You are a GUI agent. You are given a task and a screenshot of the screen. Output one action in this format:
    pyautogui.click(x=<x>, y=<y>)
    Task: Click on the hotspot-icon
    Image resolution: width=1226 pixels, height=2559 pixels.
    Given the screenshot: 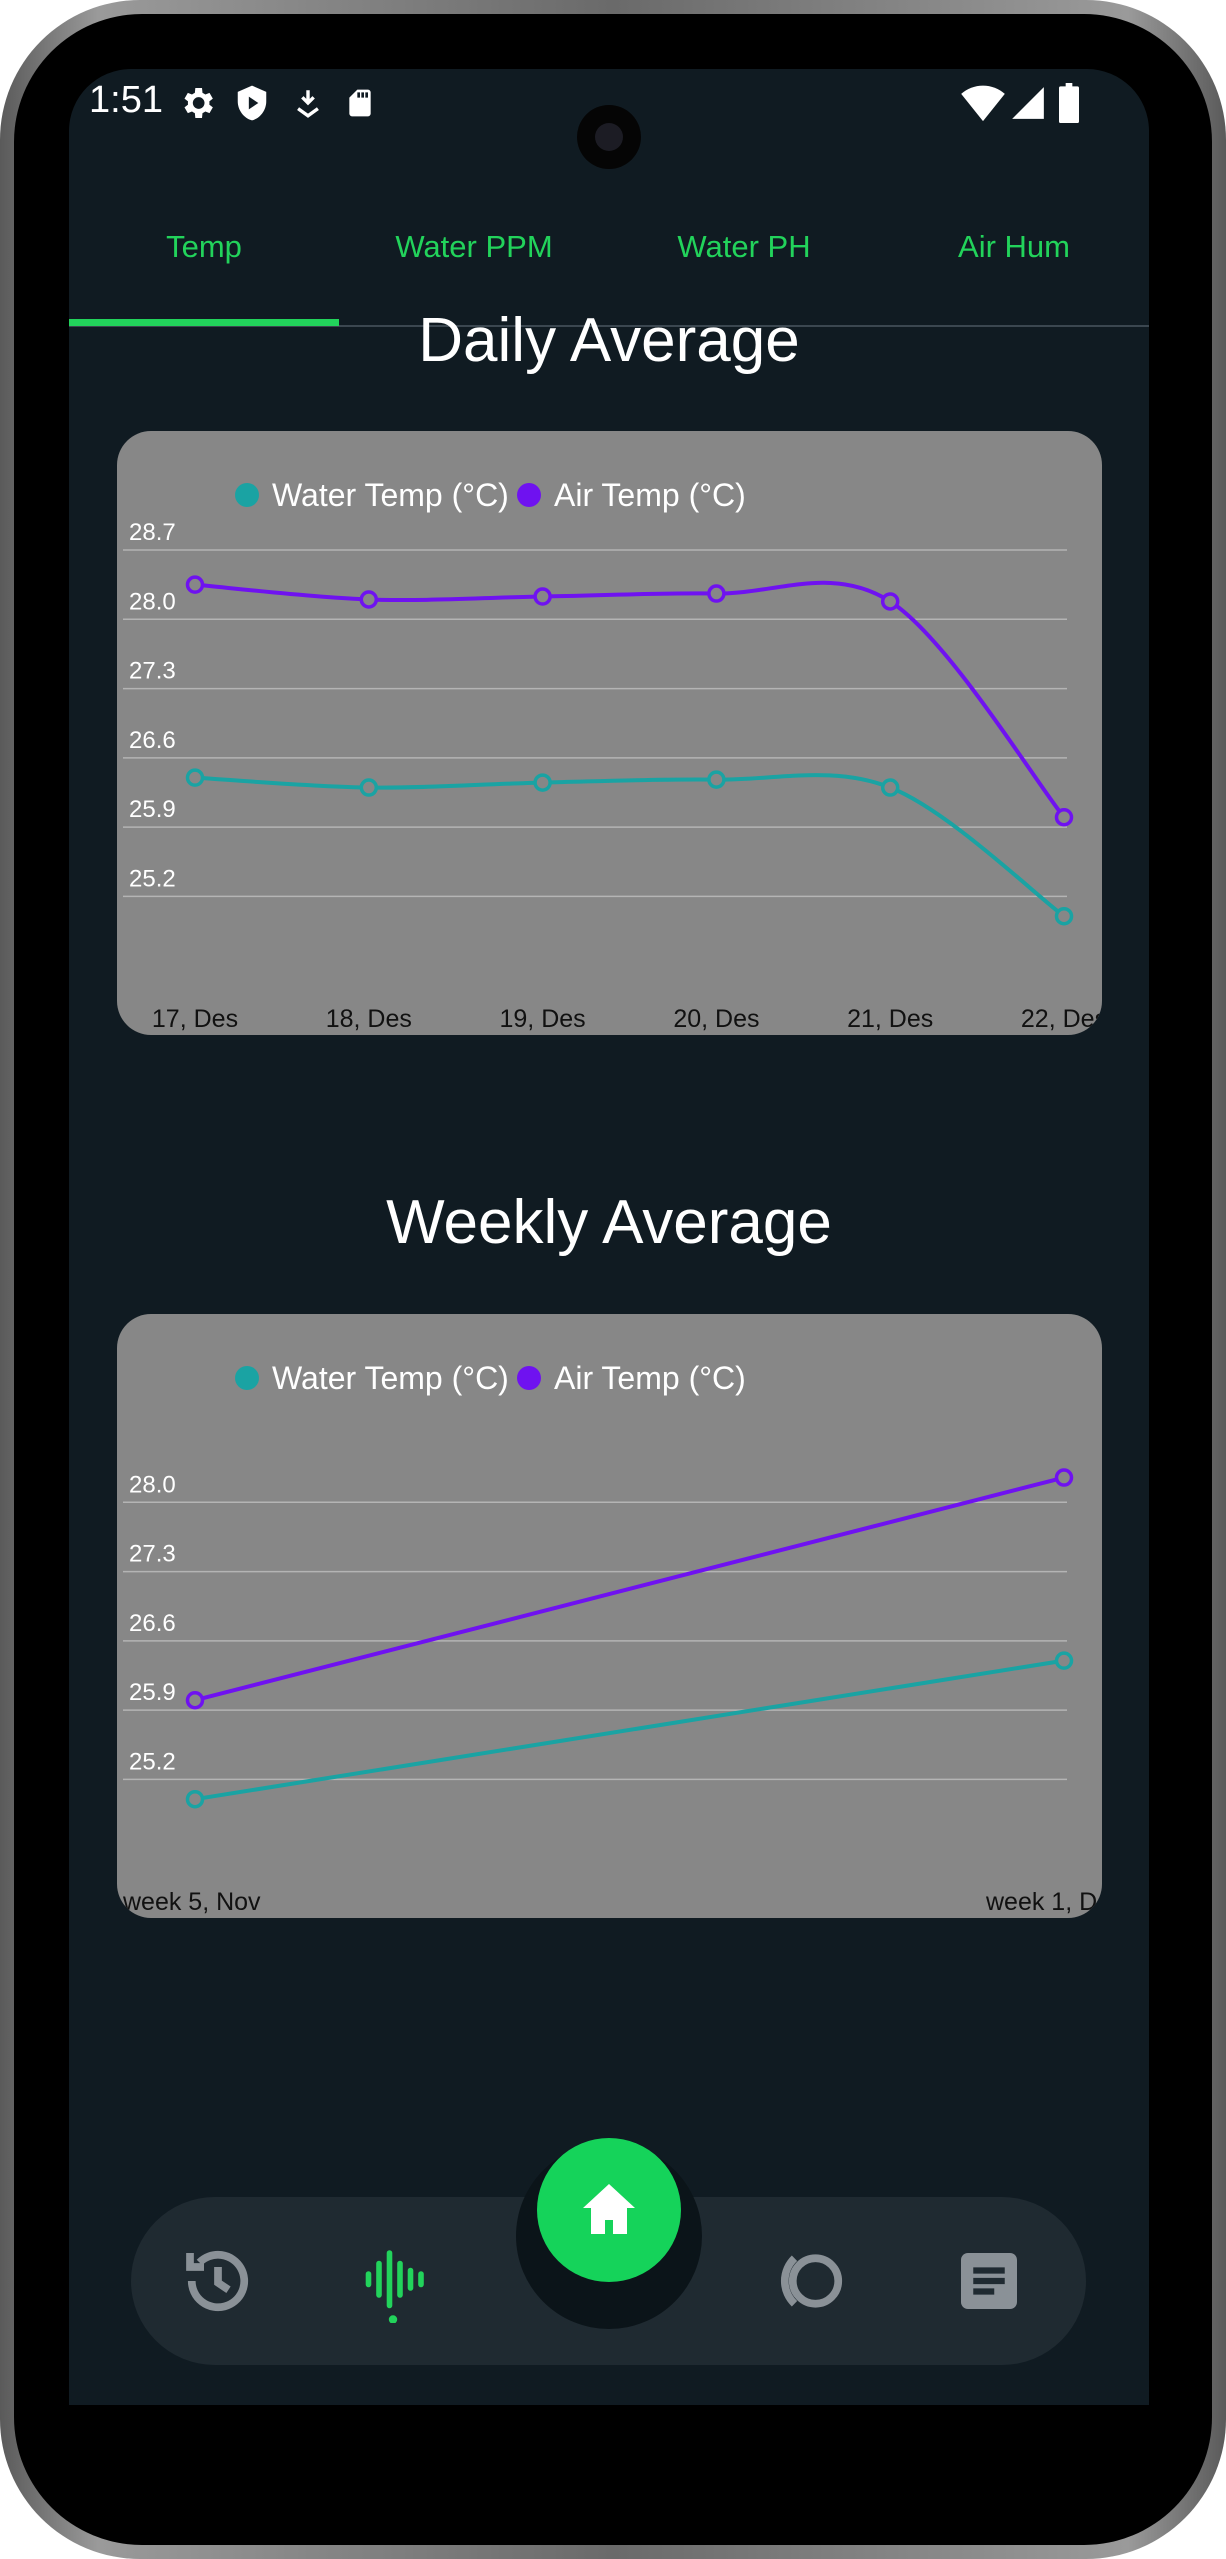 What is the action you would take?
    pyautogui.click(x=812, y=2281)
    